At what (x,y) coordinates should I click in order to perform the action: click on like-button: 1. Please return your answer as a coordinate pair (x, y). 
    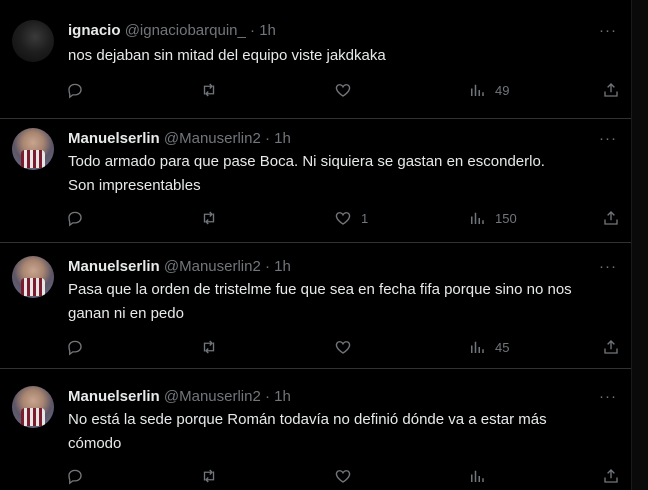
    Looking at the image, I should click on (351, 218).